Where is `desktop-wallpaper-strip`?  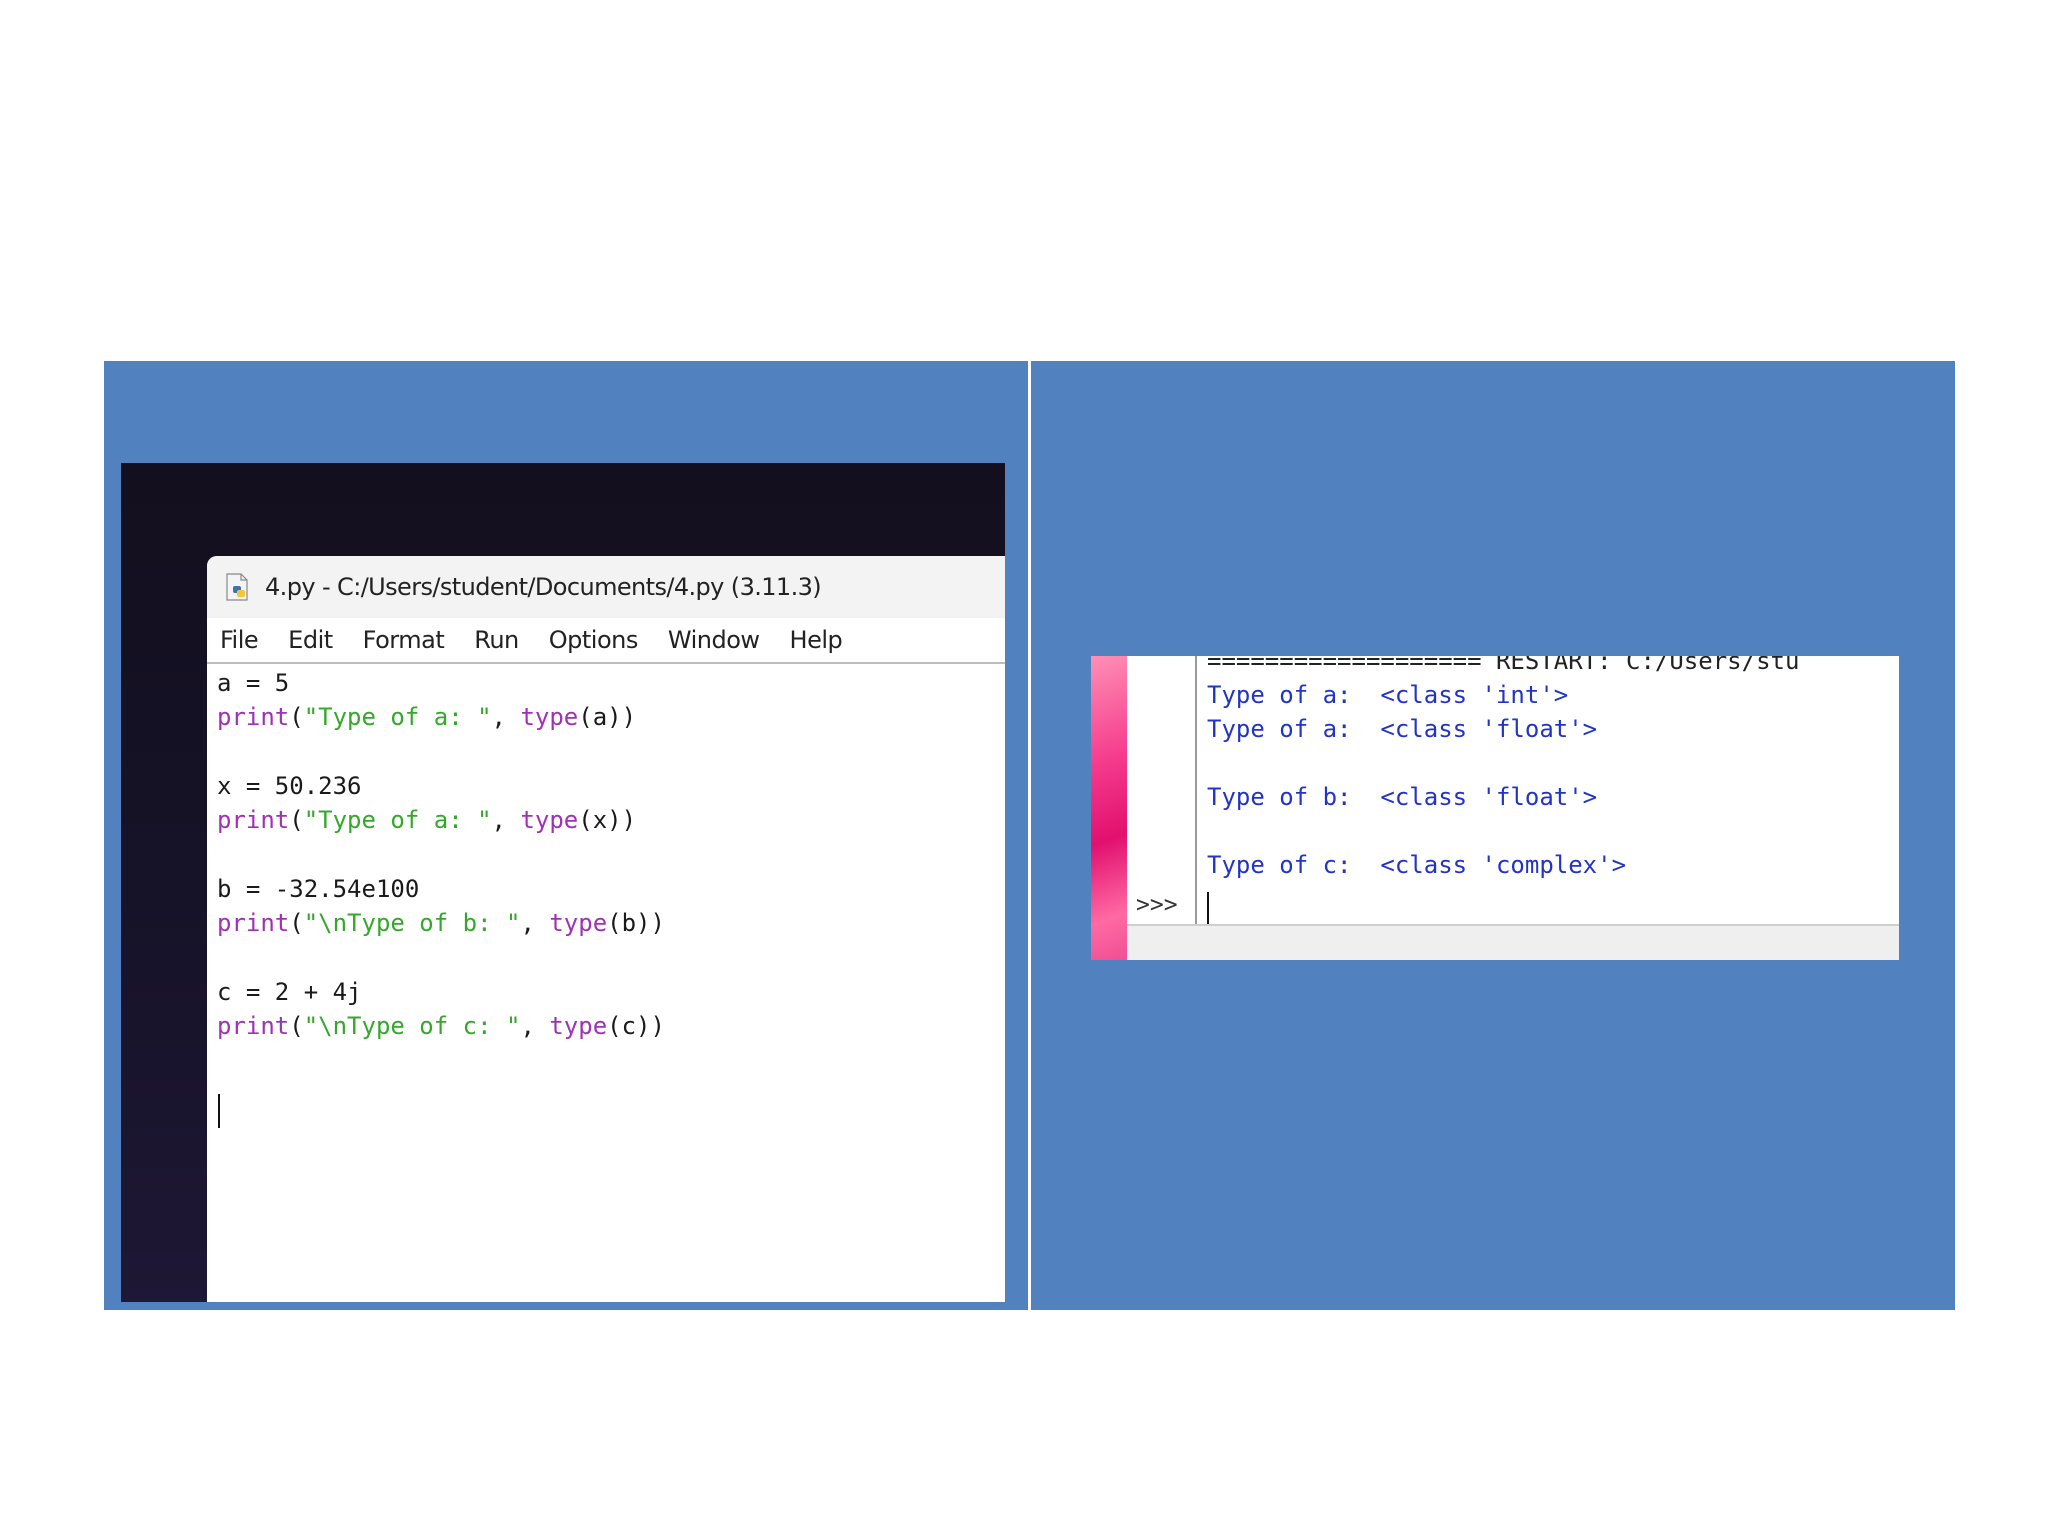
desktop-wallpaper-strip is located at coordinates (1109, 808).